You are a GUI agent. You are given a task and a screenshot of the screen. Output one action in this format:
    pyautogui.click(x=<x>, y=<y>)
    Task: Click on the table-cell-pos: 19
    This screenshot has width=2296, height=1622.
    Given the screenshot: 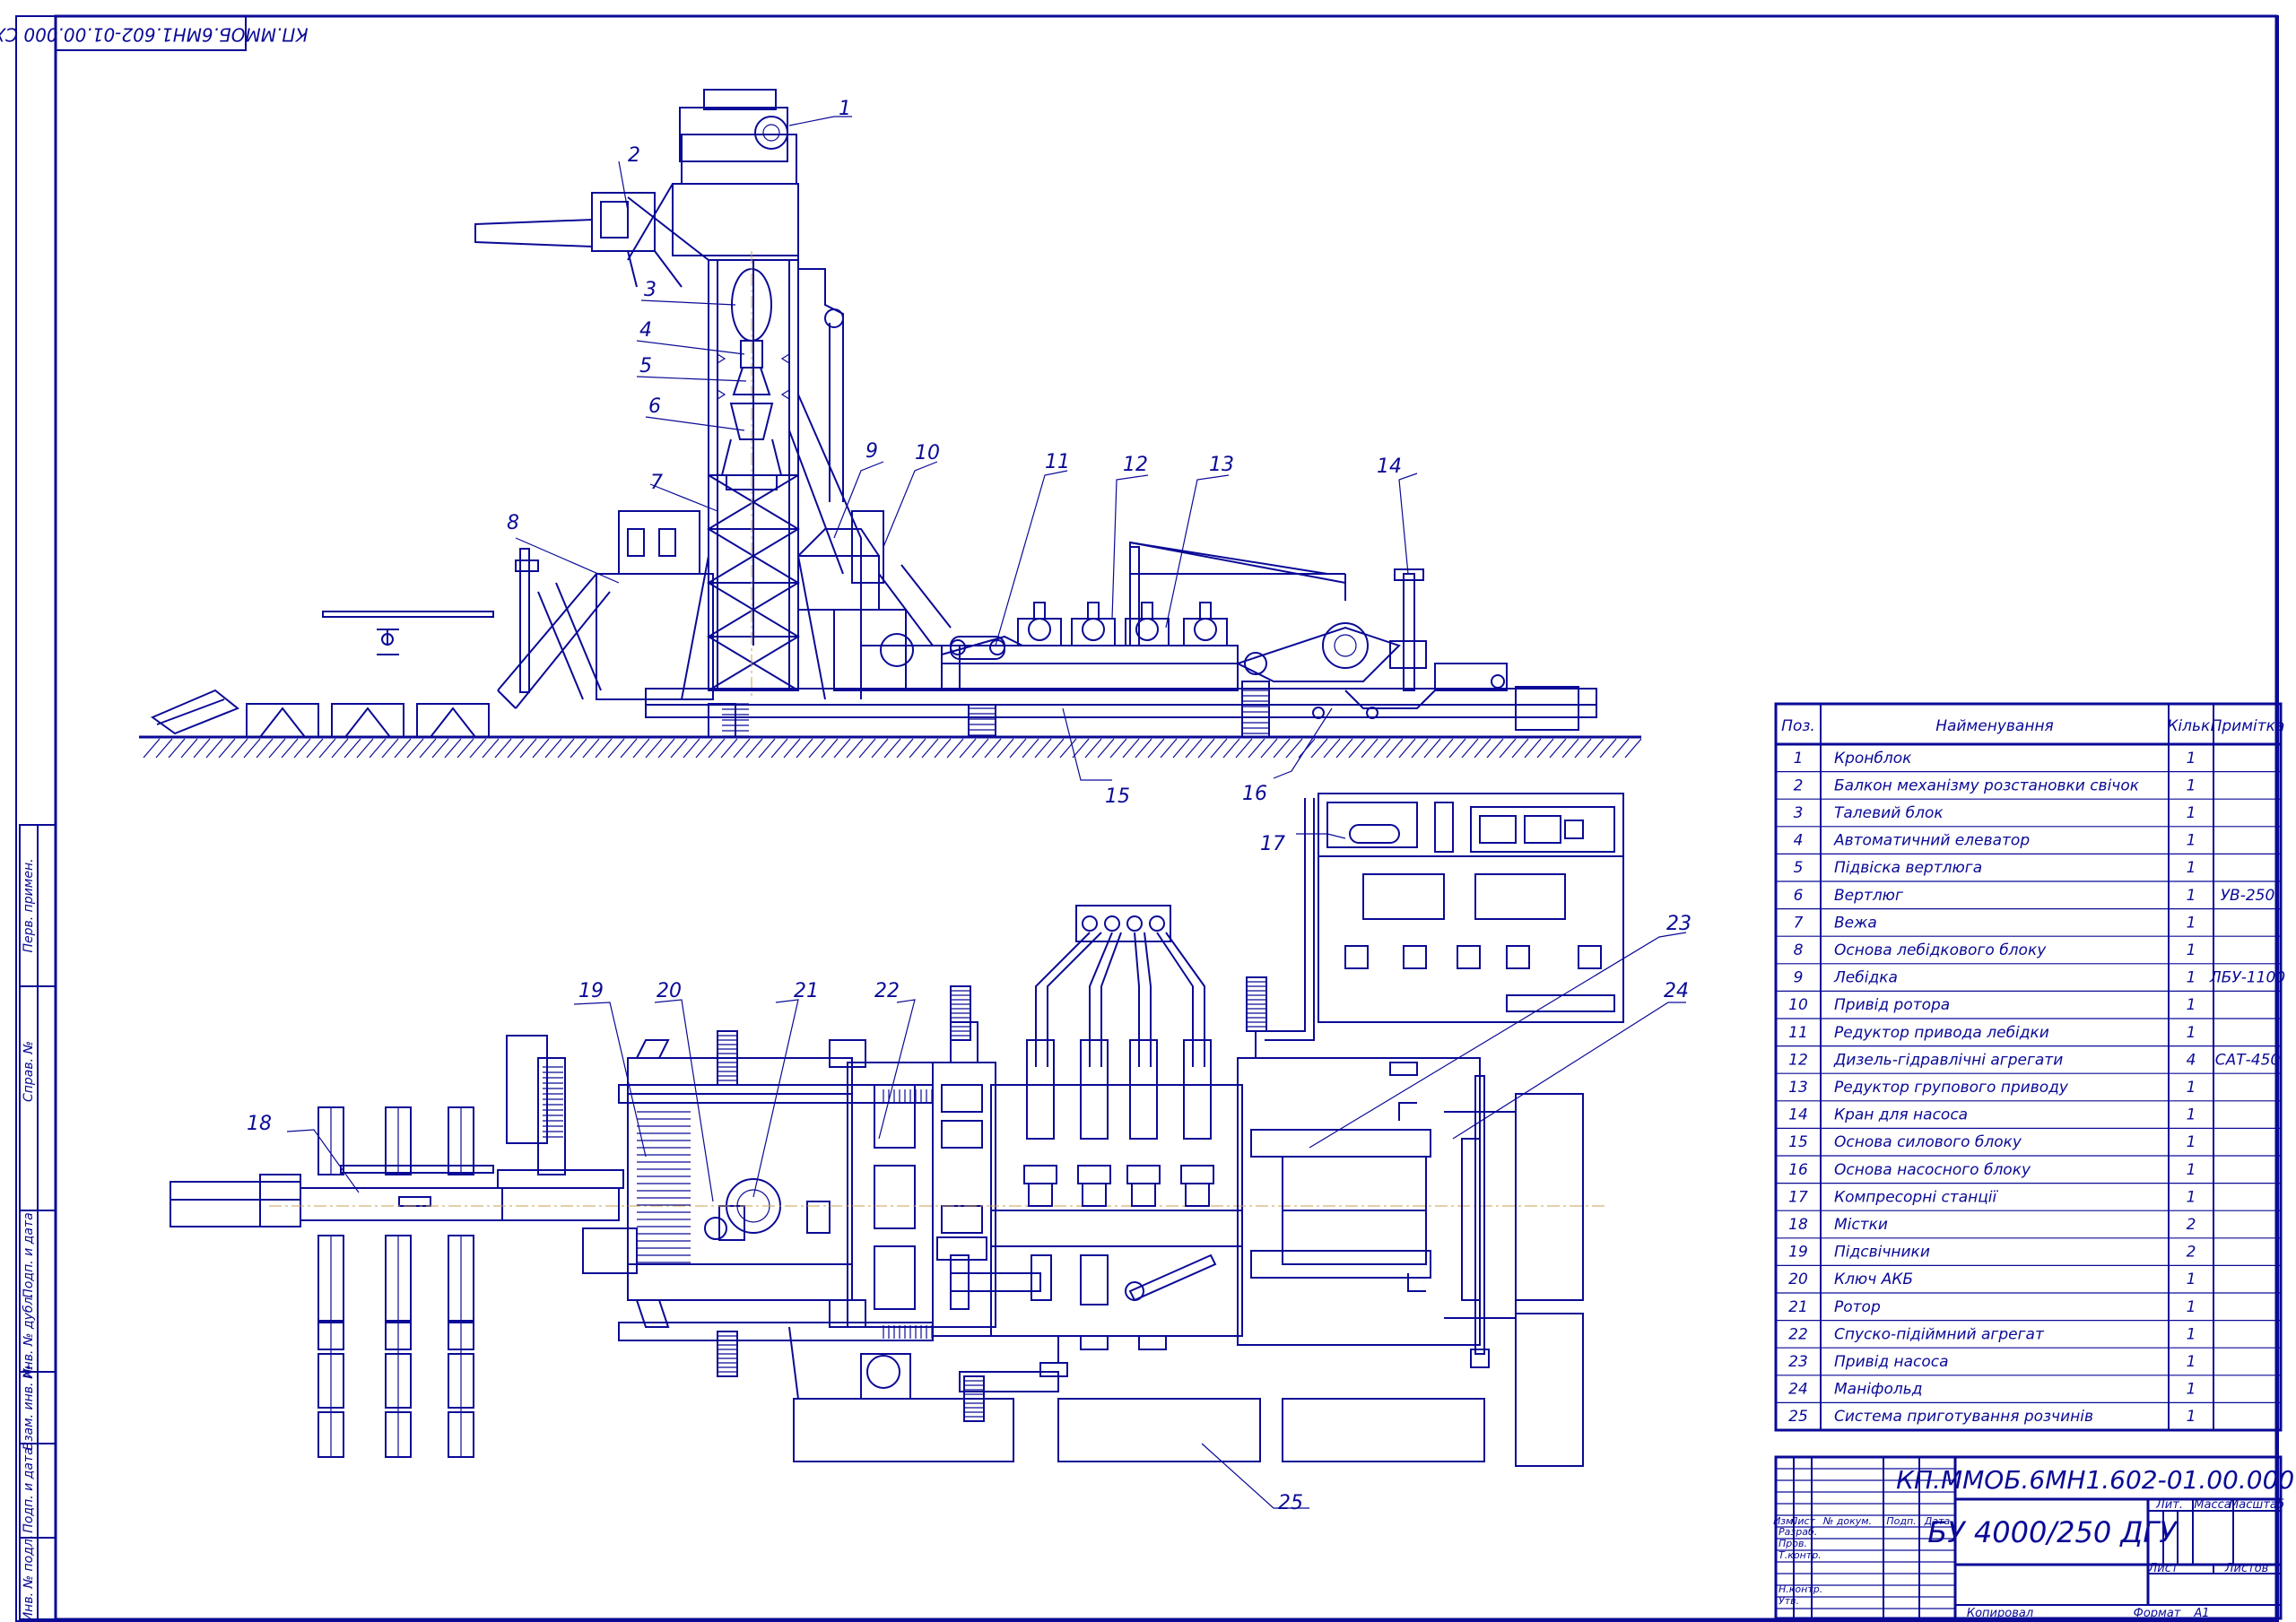 What is the action you would take?
    pyautogui.click(x=1798, y=1253)
    